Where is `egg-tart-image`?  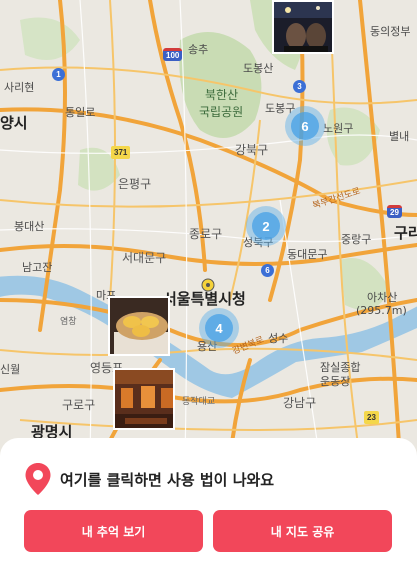
egg-tart-image is located at coordinates (139, 326).